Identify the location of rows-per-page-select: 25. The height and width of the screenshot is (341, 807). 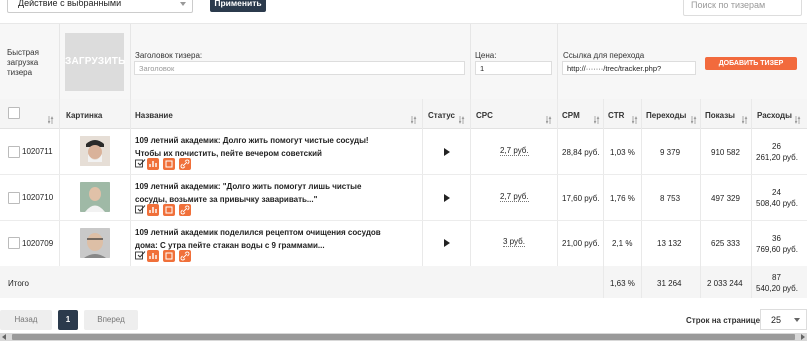
(783, 319).